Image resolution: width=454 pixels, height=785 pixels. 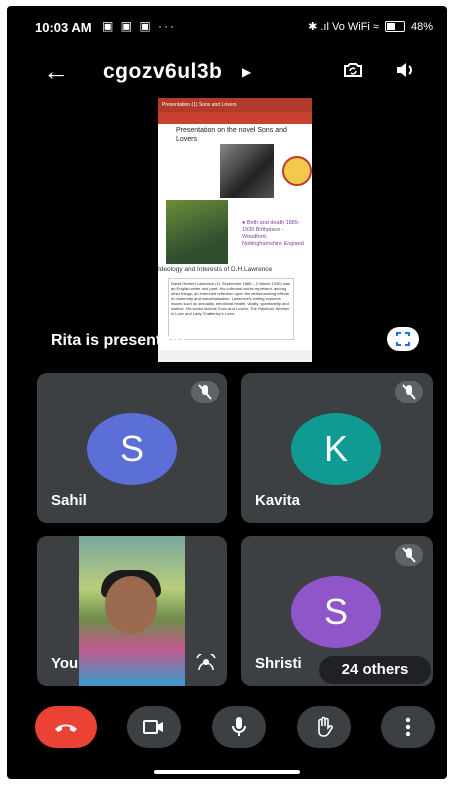 What do you see at coordinates (405, 70) in the screenshot?
I see `speaker-icon` at bounding box center [405, 70].